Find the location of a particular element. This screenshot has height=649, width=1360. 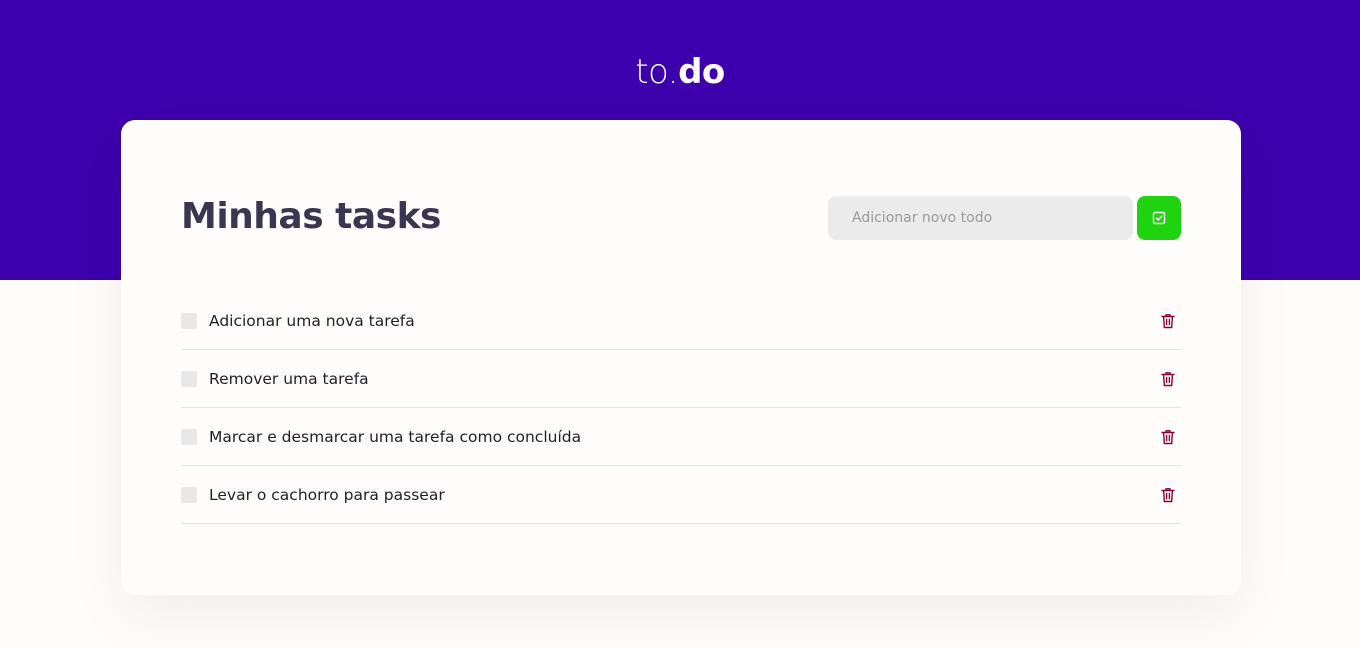

add-task-button is located at coordinates (1159, 218).